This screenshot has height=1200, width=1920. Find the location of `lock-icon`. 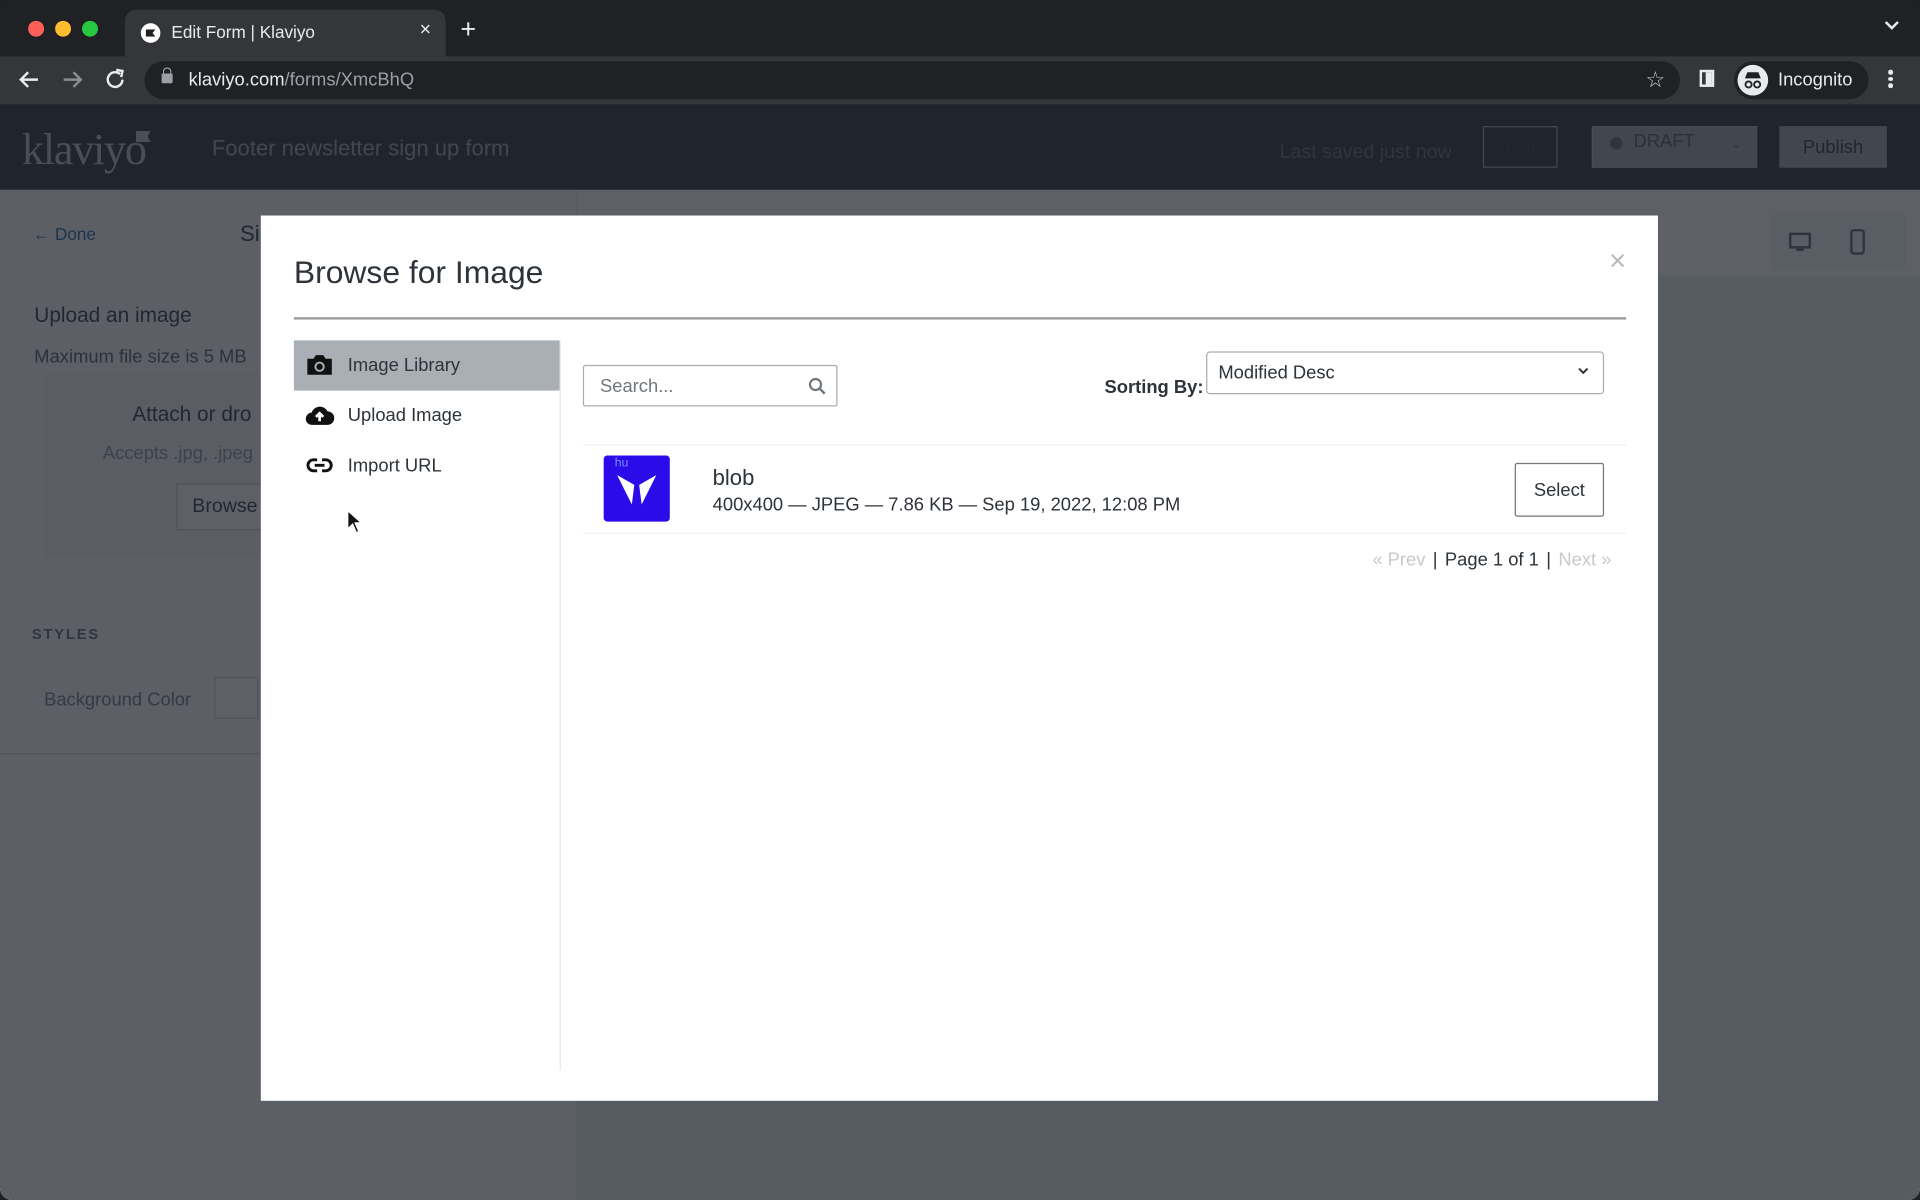

lock-icon is located at coordinates (167, 75).